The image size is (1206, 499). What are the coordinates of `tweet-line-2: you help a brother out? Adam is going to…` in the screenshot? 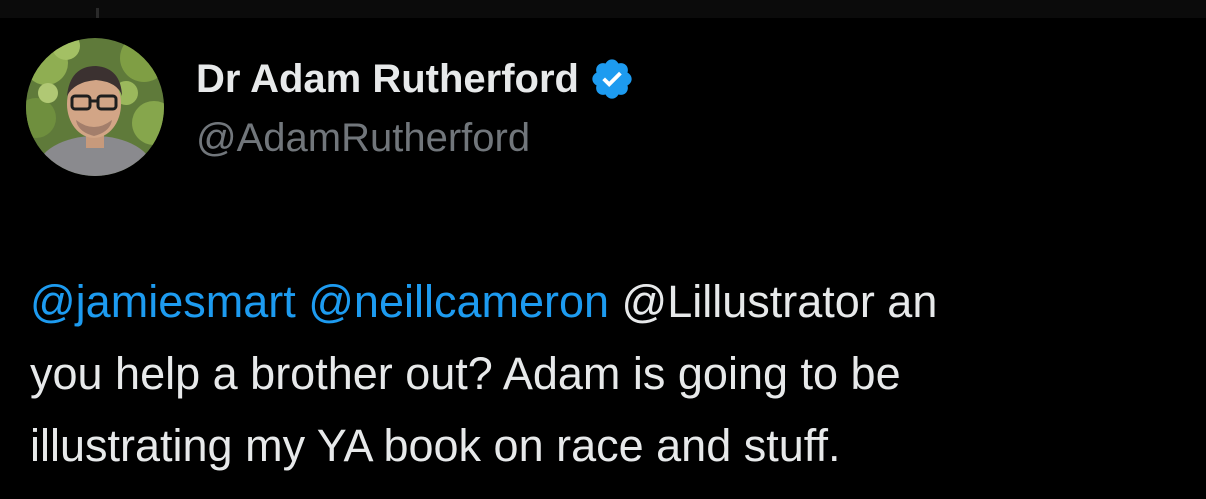 It's located at (465, 373).